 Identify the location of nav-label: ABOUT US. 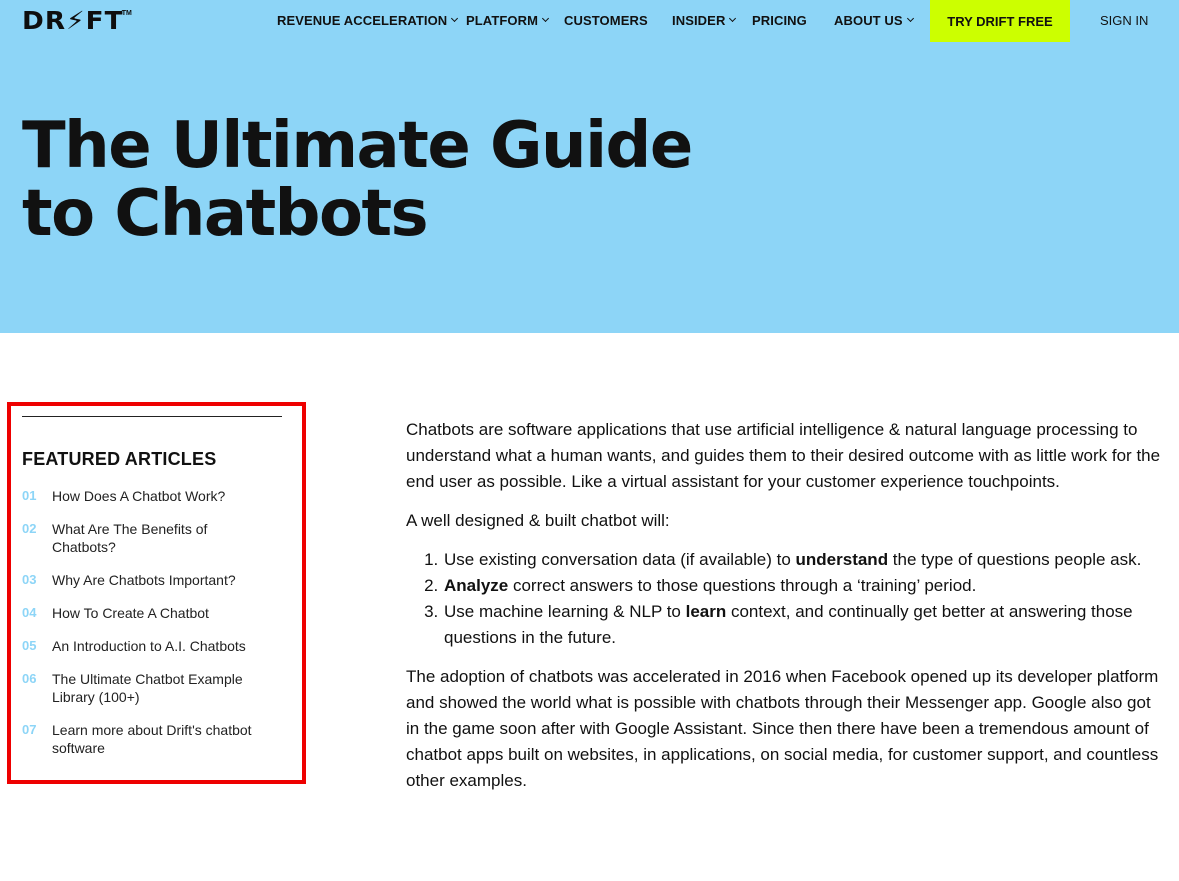
(868, 20).